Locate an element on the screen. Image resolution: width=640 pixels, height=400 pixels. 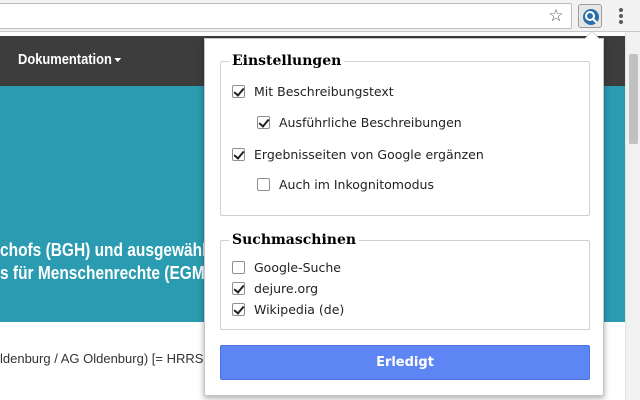
option-inkognitomodus: Auch im Inkognitomodus is located at coordinates (345, 184).